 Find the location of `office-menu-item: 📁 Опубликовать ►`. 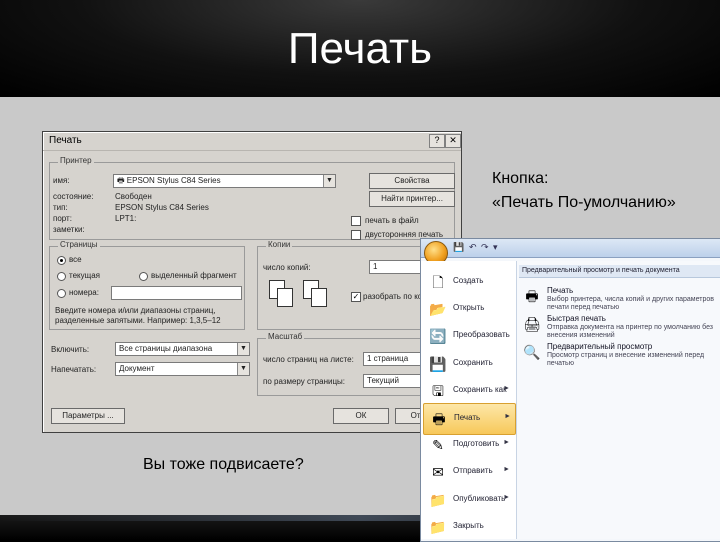

office-menu-item: 📁 Опубликовать ► is located at coordinates (468, 500).